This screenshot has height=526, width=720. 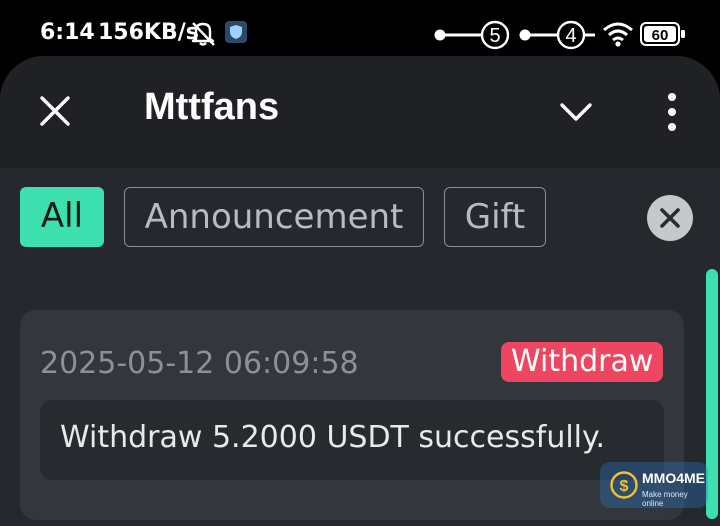 I want to click on message-text: Withdraw 5.2000 USDT successfully., so click(x=333, y=437).